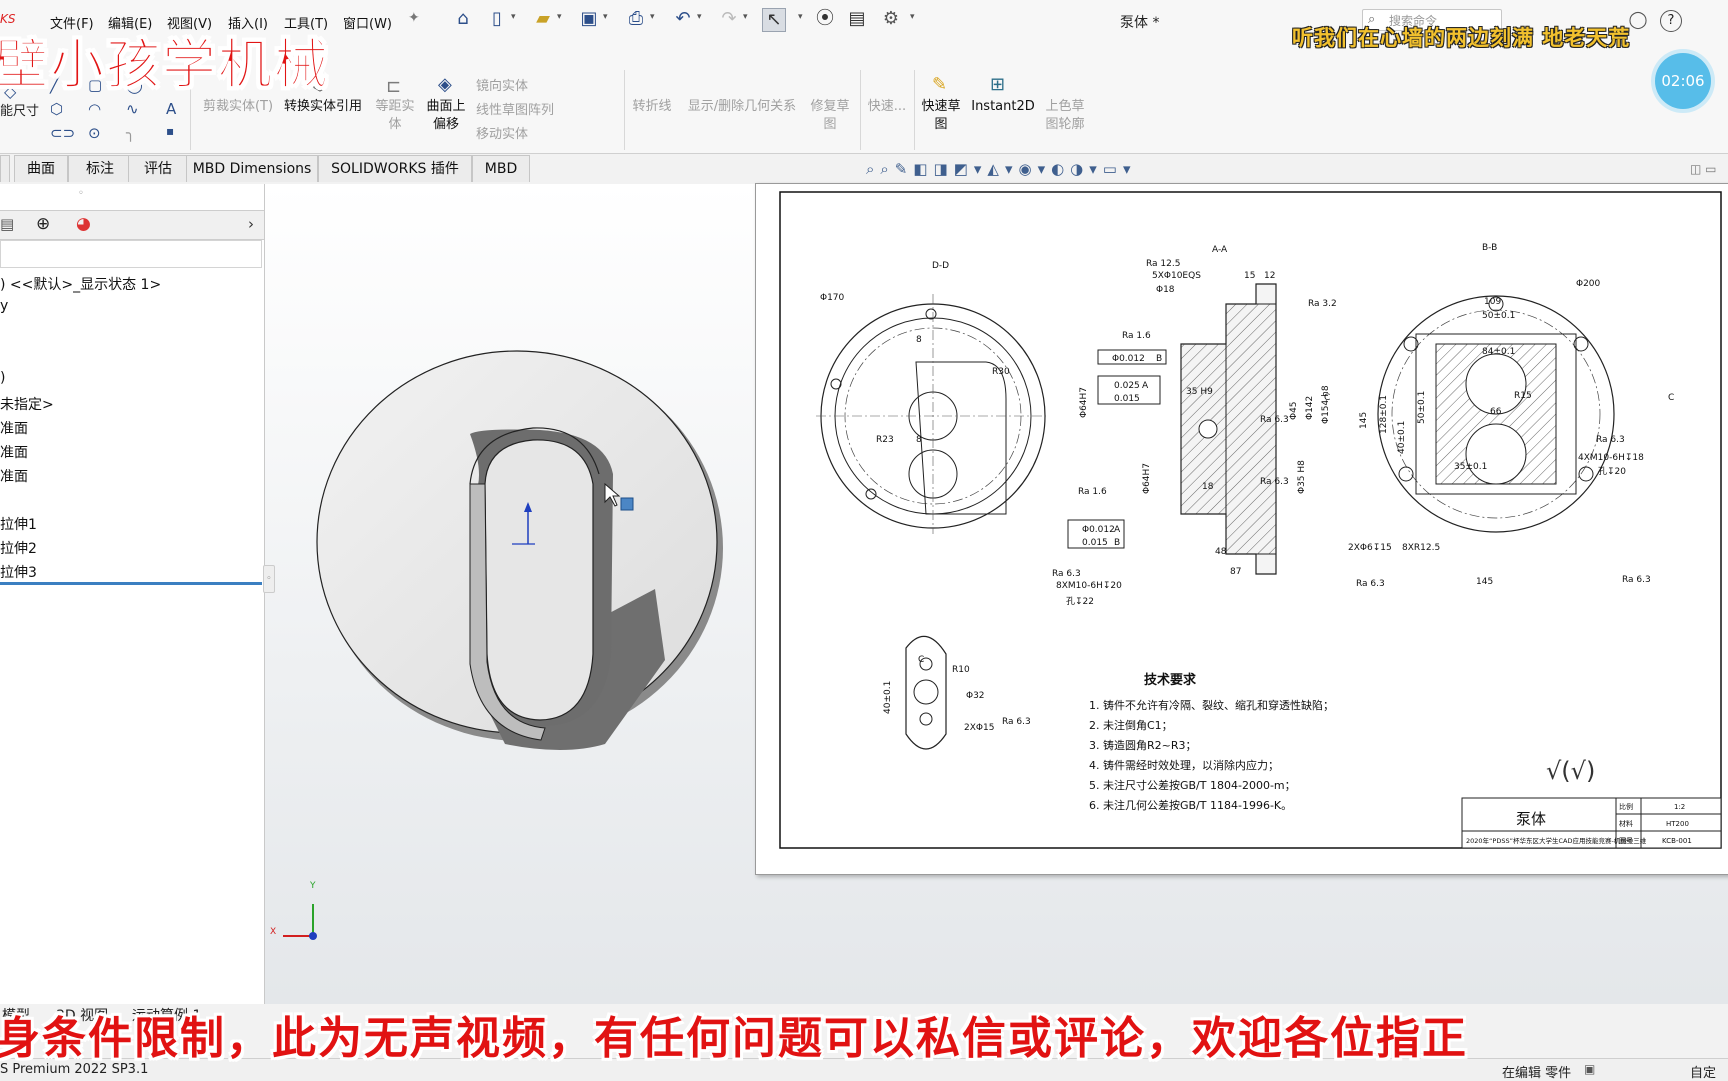 The image size is (1728, 1081). Describe the element at coordinates (395, 116) in the screenshot. I see `offset-entities-button: 等距实体` at that location.